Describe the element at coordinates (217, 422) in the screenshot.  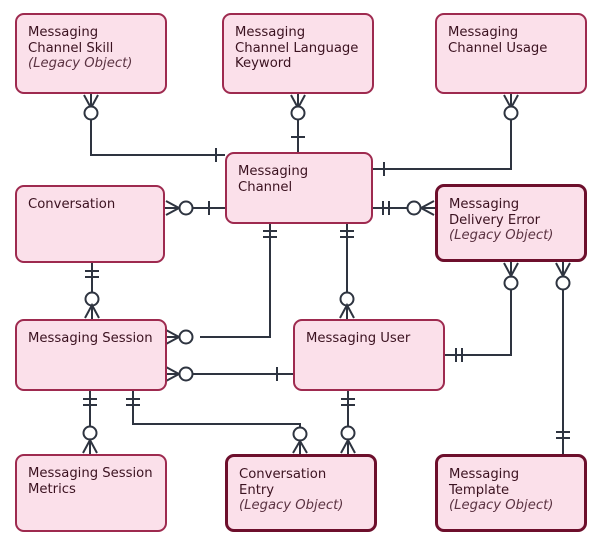
I see `connector-session-to-conversation-entry` at that location.